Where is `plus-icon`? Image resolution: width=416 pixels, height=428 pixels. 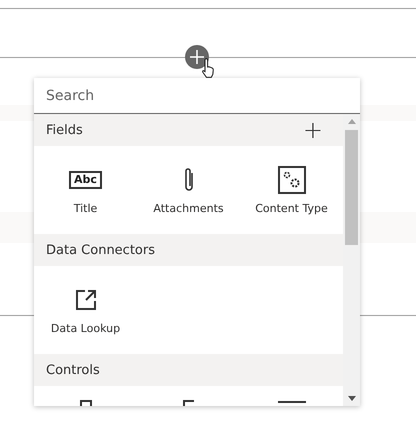
plus-icon is located at coordinates (197, 57).